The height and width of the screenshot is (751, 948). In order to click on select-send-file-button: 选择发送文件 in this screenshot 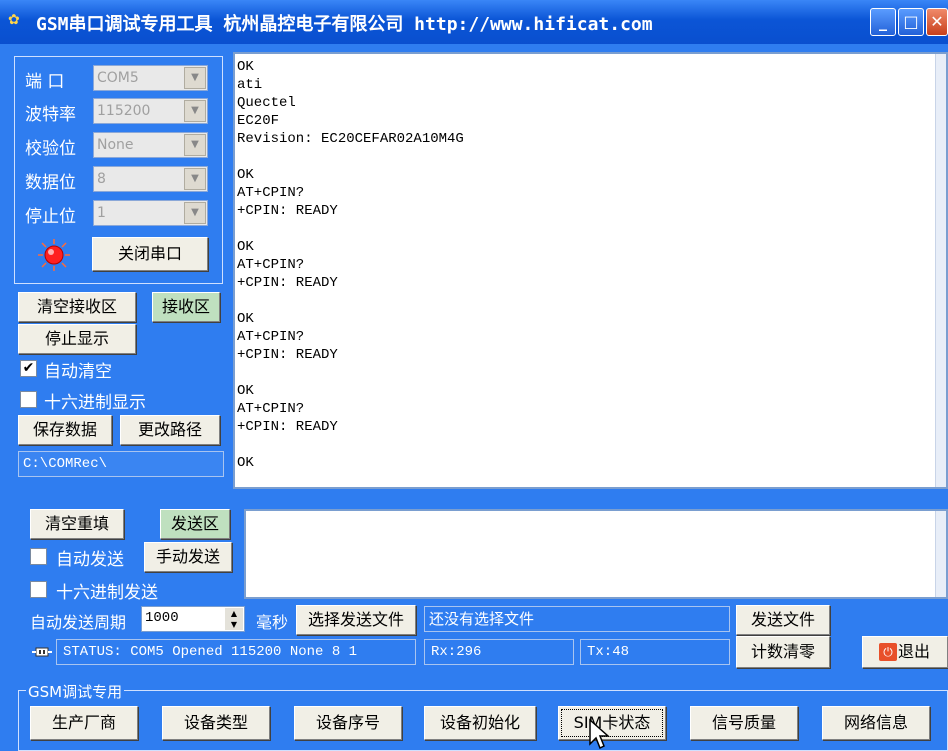, I will do `click(356, 620)`.